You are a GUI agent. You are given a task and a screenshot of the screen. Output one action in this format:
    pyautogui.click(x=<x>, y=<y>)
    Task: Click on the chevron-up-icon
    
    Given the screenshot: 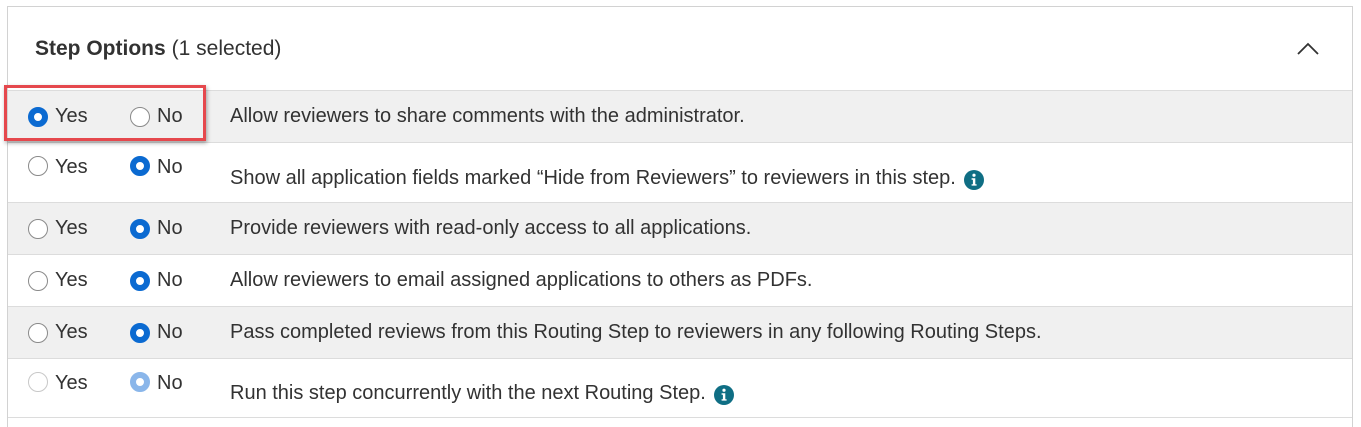 What is the action you would take?
    pyautogui.click(x=1308, y=48)
    